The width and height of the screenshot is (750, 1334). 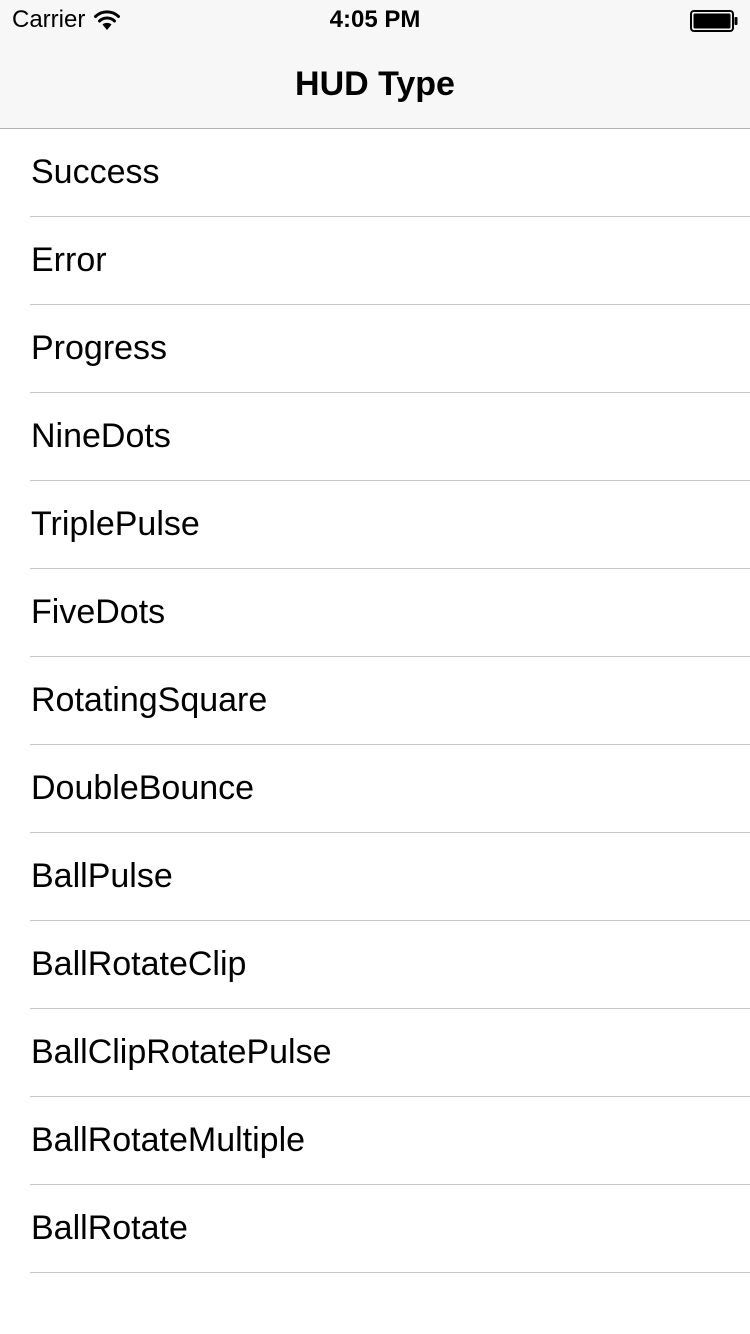 What do you see at coordinates (375, 525) in the screenshot?
I see `list-item: TriplePulse` at bounding box center [375, 525].